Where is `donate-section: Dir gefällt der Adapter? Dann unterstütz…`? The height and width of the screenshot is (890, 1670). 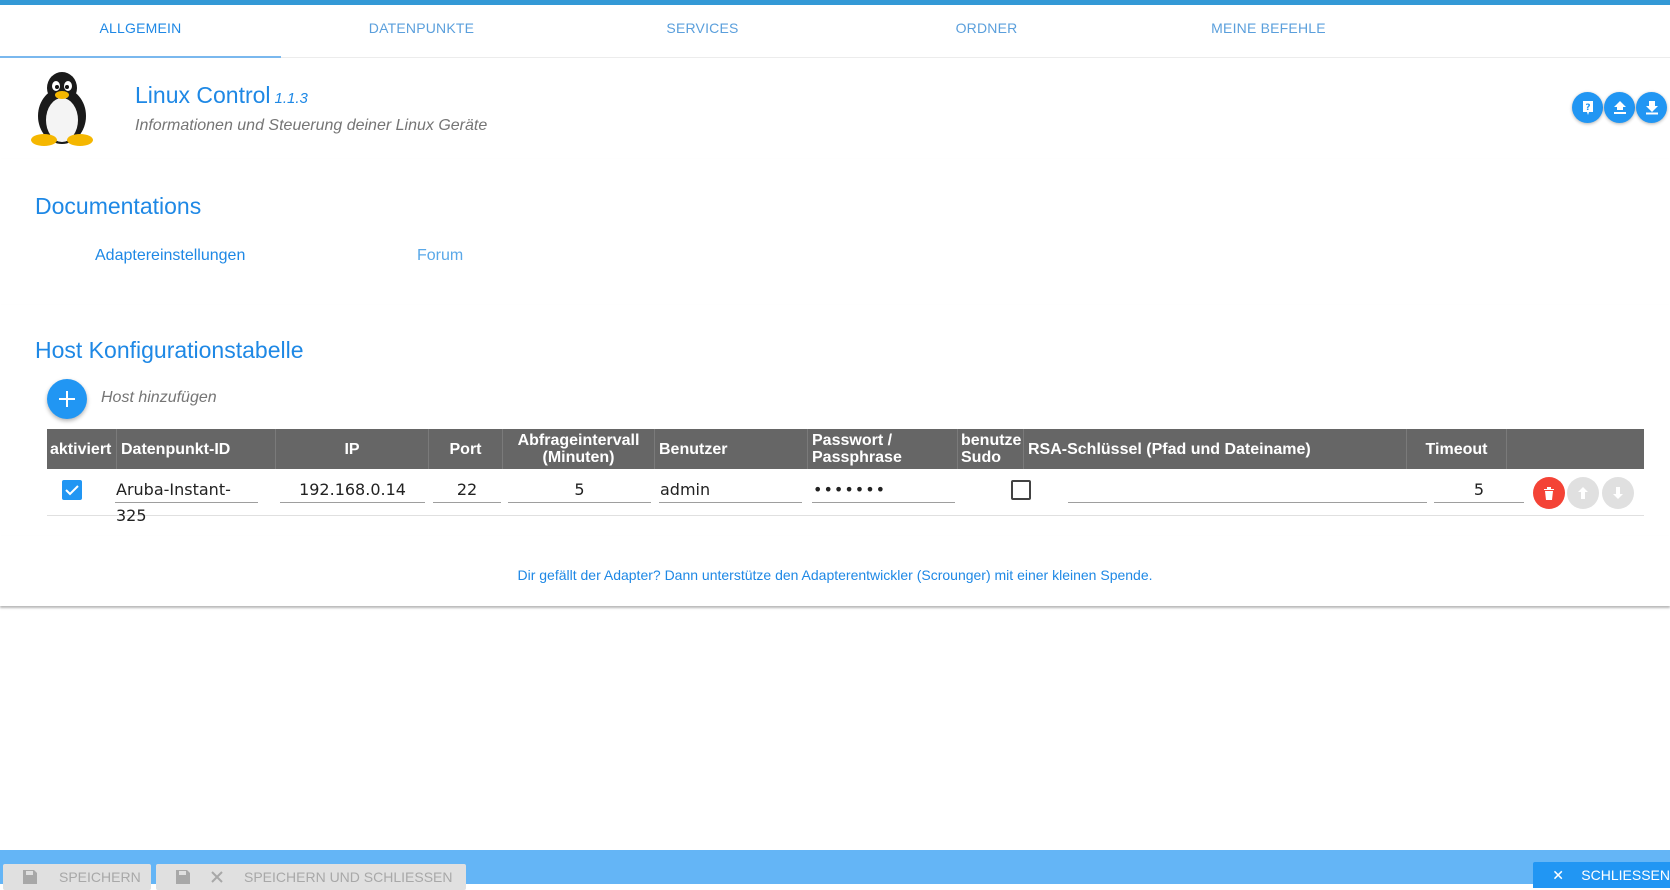
donate-section: Dir gefällt der Adapter? Dann unterstütz… is located at coordinates (835, 571).